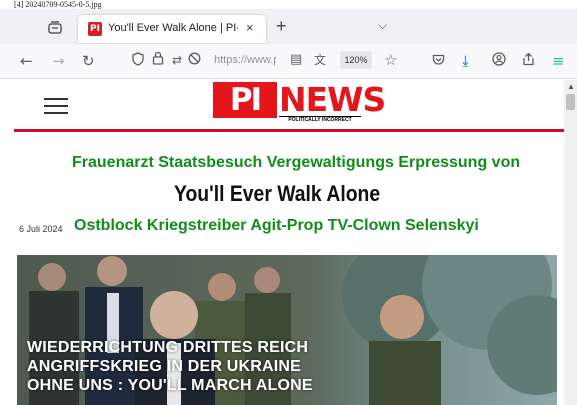 This screenshot has width=577, height=405. I want to click on logo-pi: PI, so click(245, 100).